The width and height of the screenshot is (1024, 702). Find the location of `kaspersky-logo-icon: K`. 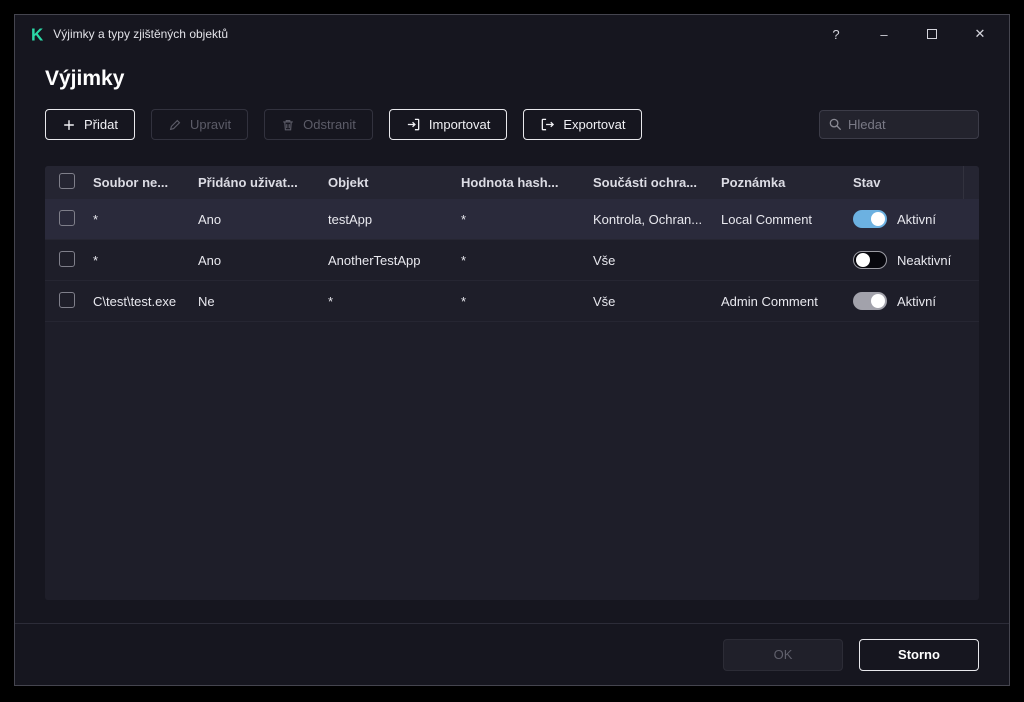

kaspersky-logo-icon: K is located at coordinates (37, 34).